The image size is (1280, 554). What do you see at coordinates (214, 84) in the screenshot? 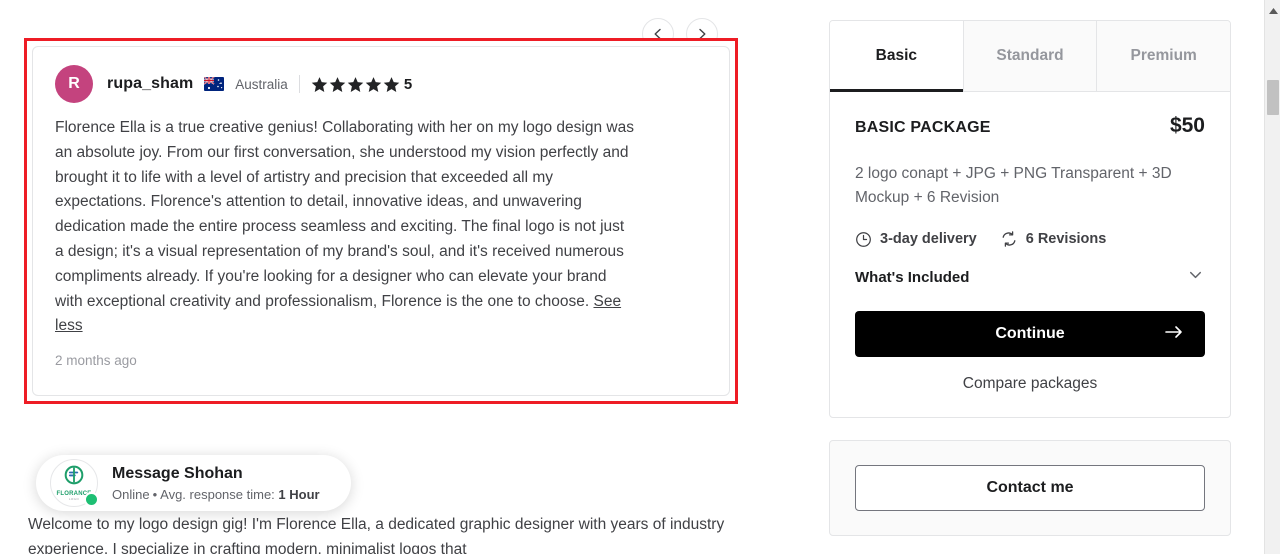
I see `australia-flag-icon` at bounding box center [214, 84].